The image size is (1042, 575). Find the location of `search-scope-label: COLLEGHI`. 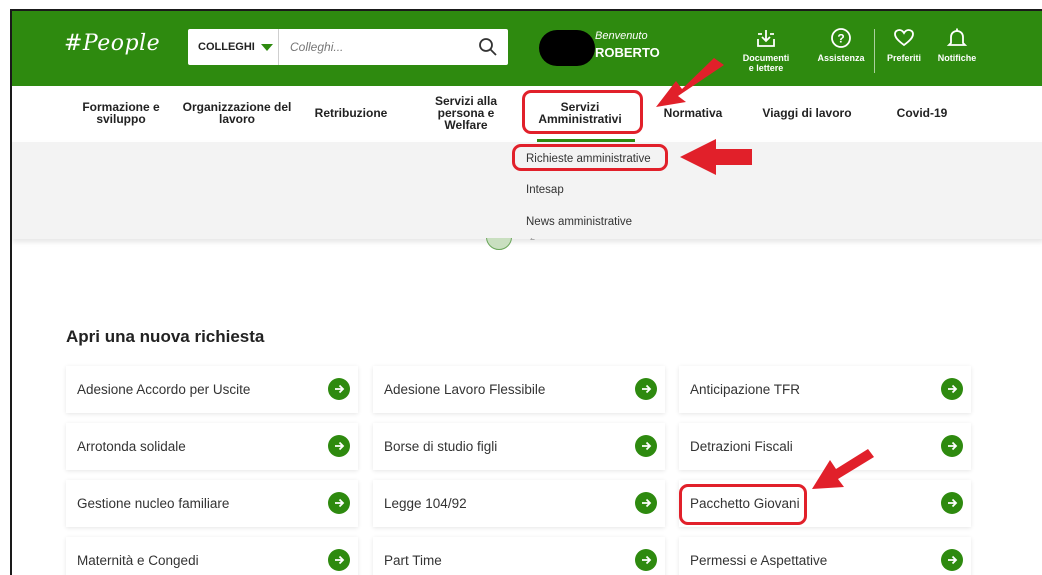

search-scope-label: COLLEGHI is located at coordinates (226, 47).